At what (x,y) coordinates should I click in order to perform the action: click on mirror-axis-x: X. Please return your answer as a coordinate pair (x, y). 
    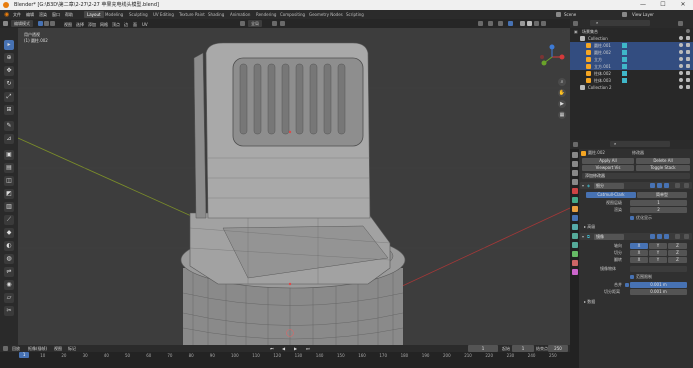
    Looking at the image, I should click on (639, 246).